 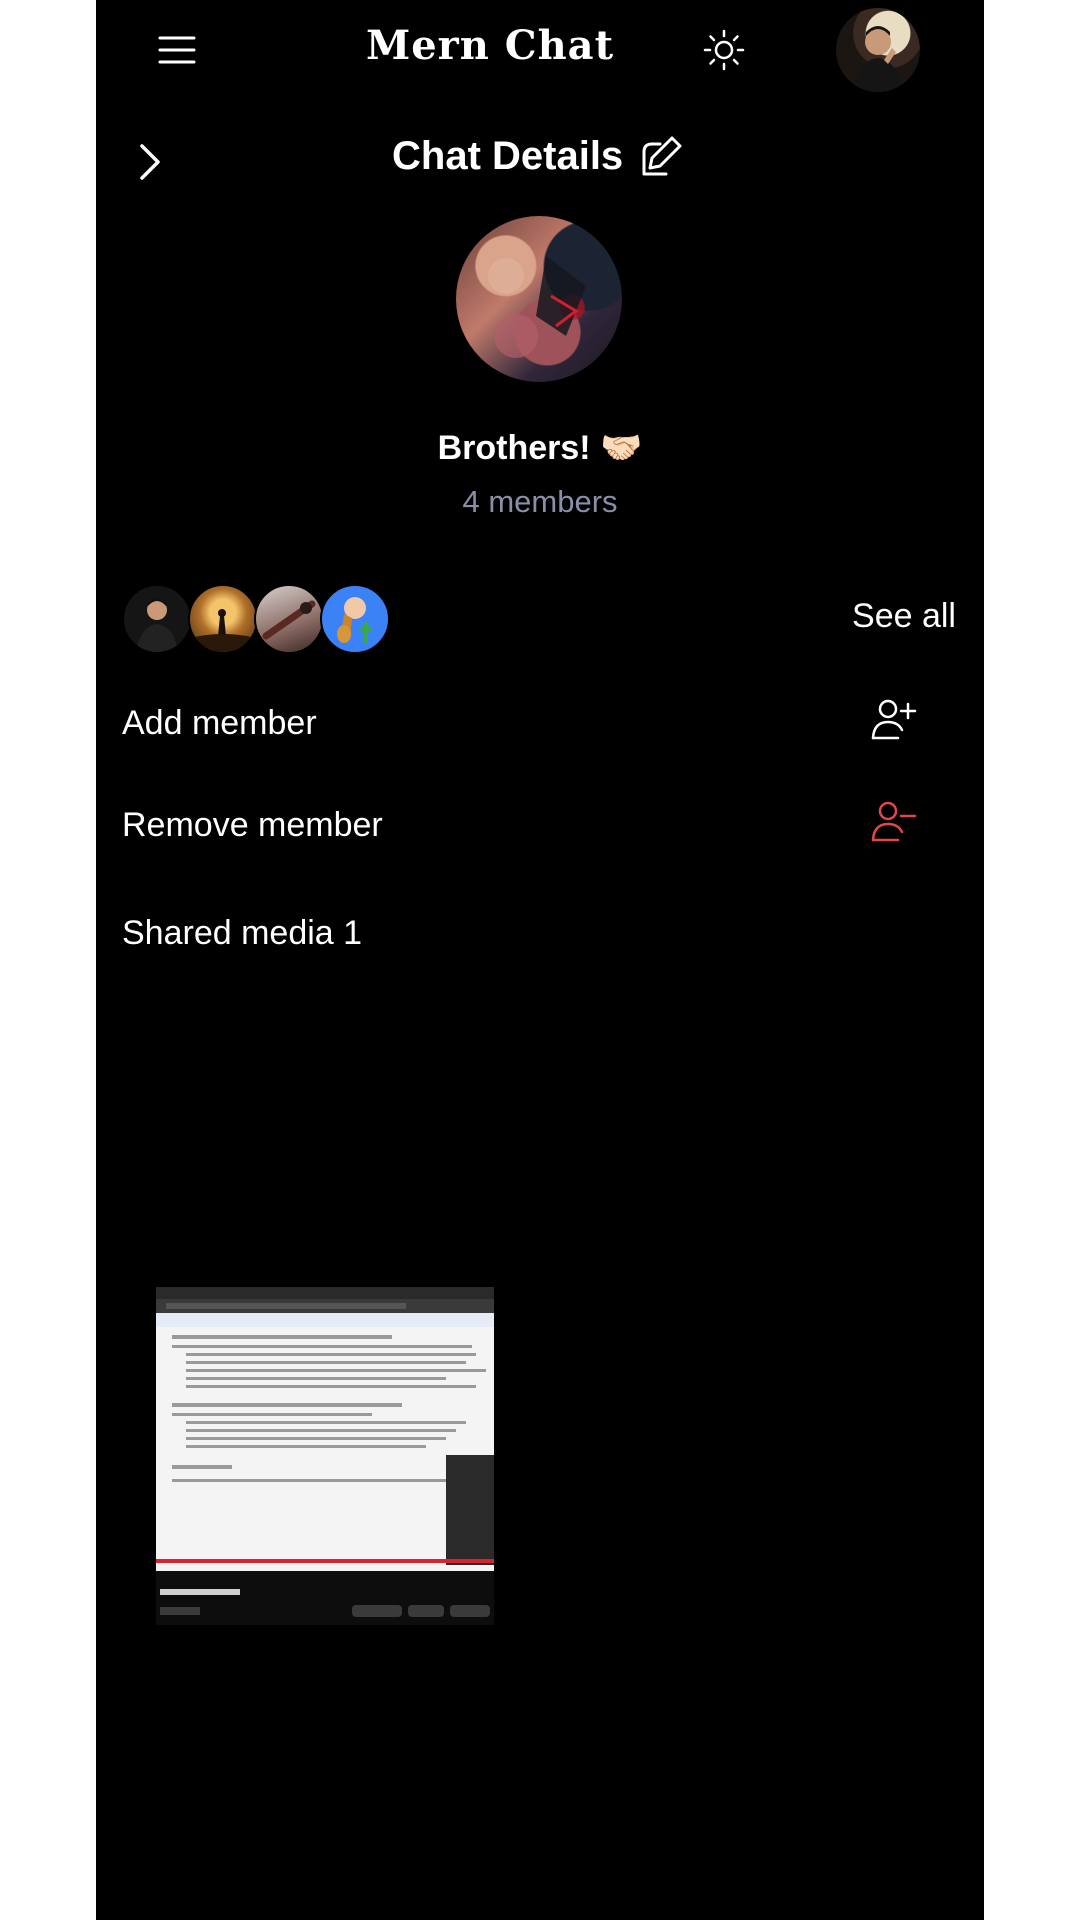 I want to click on user-plus-icon, so click(x=893, y=719).